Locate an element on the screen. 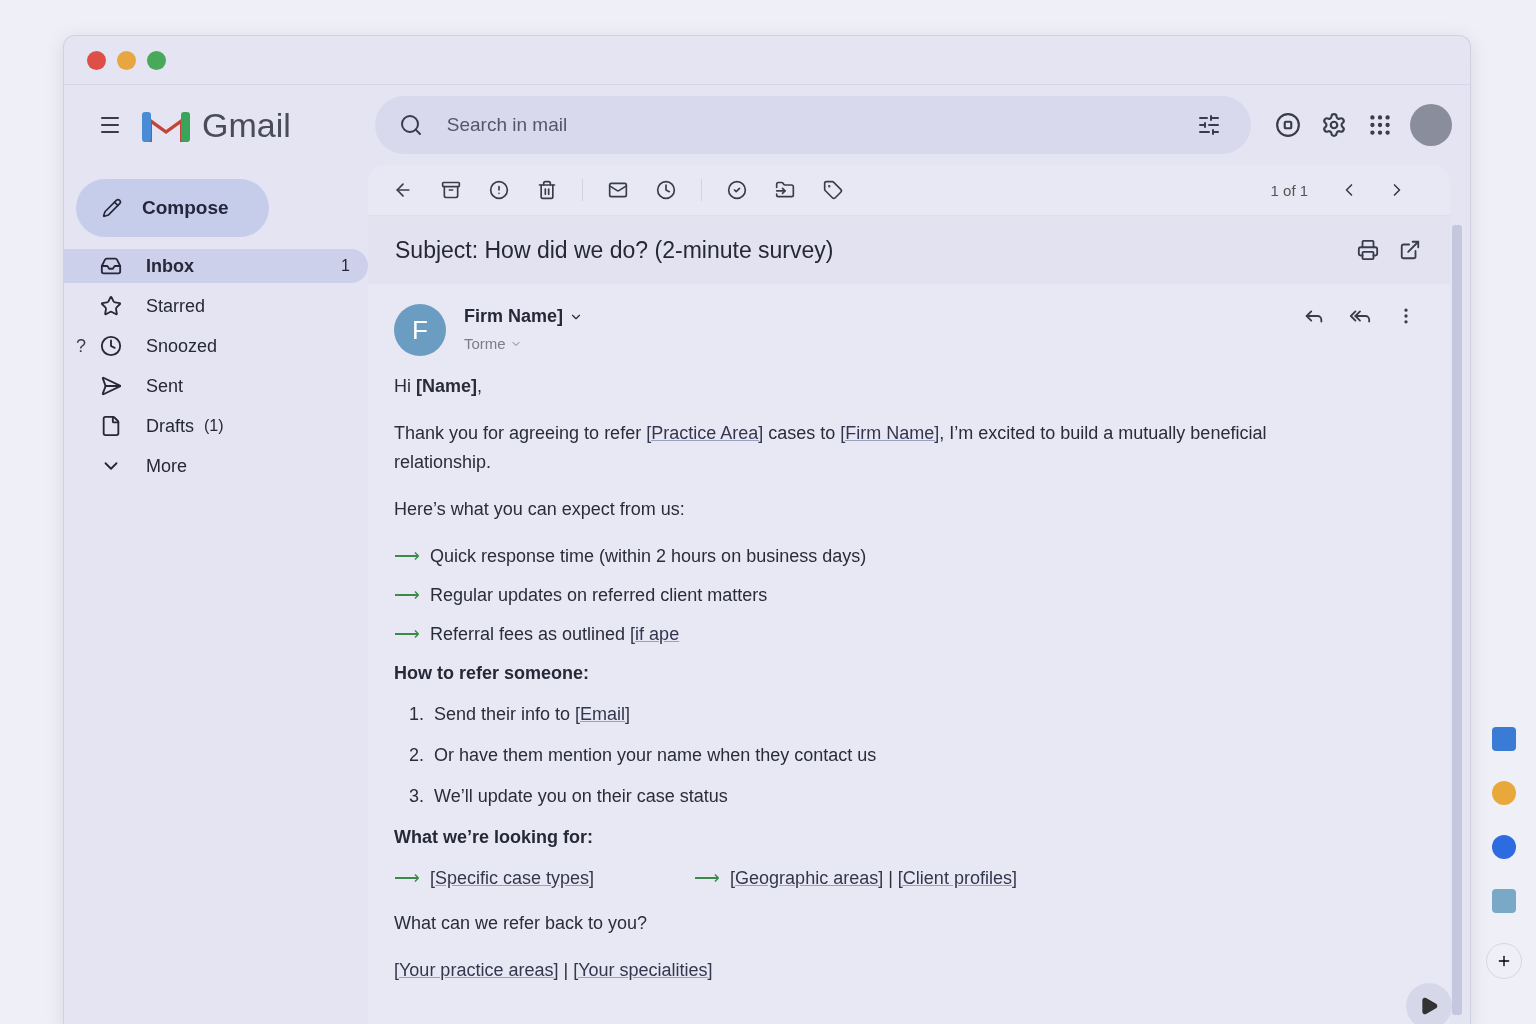 The width and height of the screenshot is (1536, 1024). item-label: Inbox is located at coordinates (170, 266).